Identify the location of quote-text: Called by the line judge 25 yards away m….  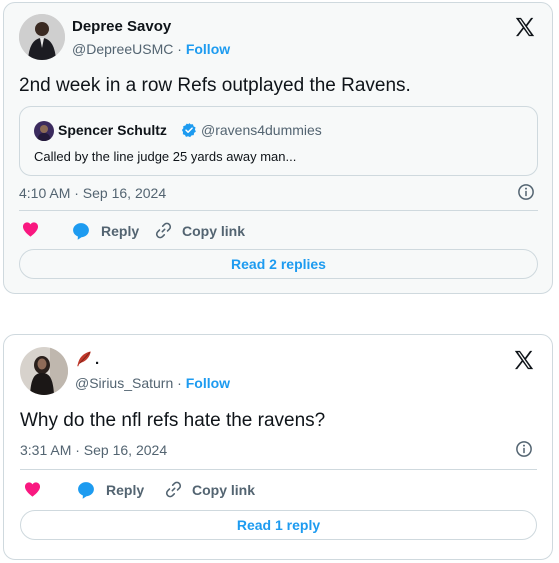
(165, 156).